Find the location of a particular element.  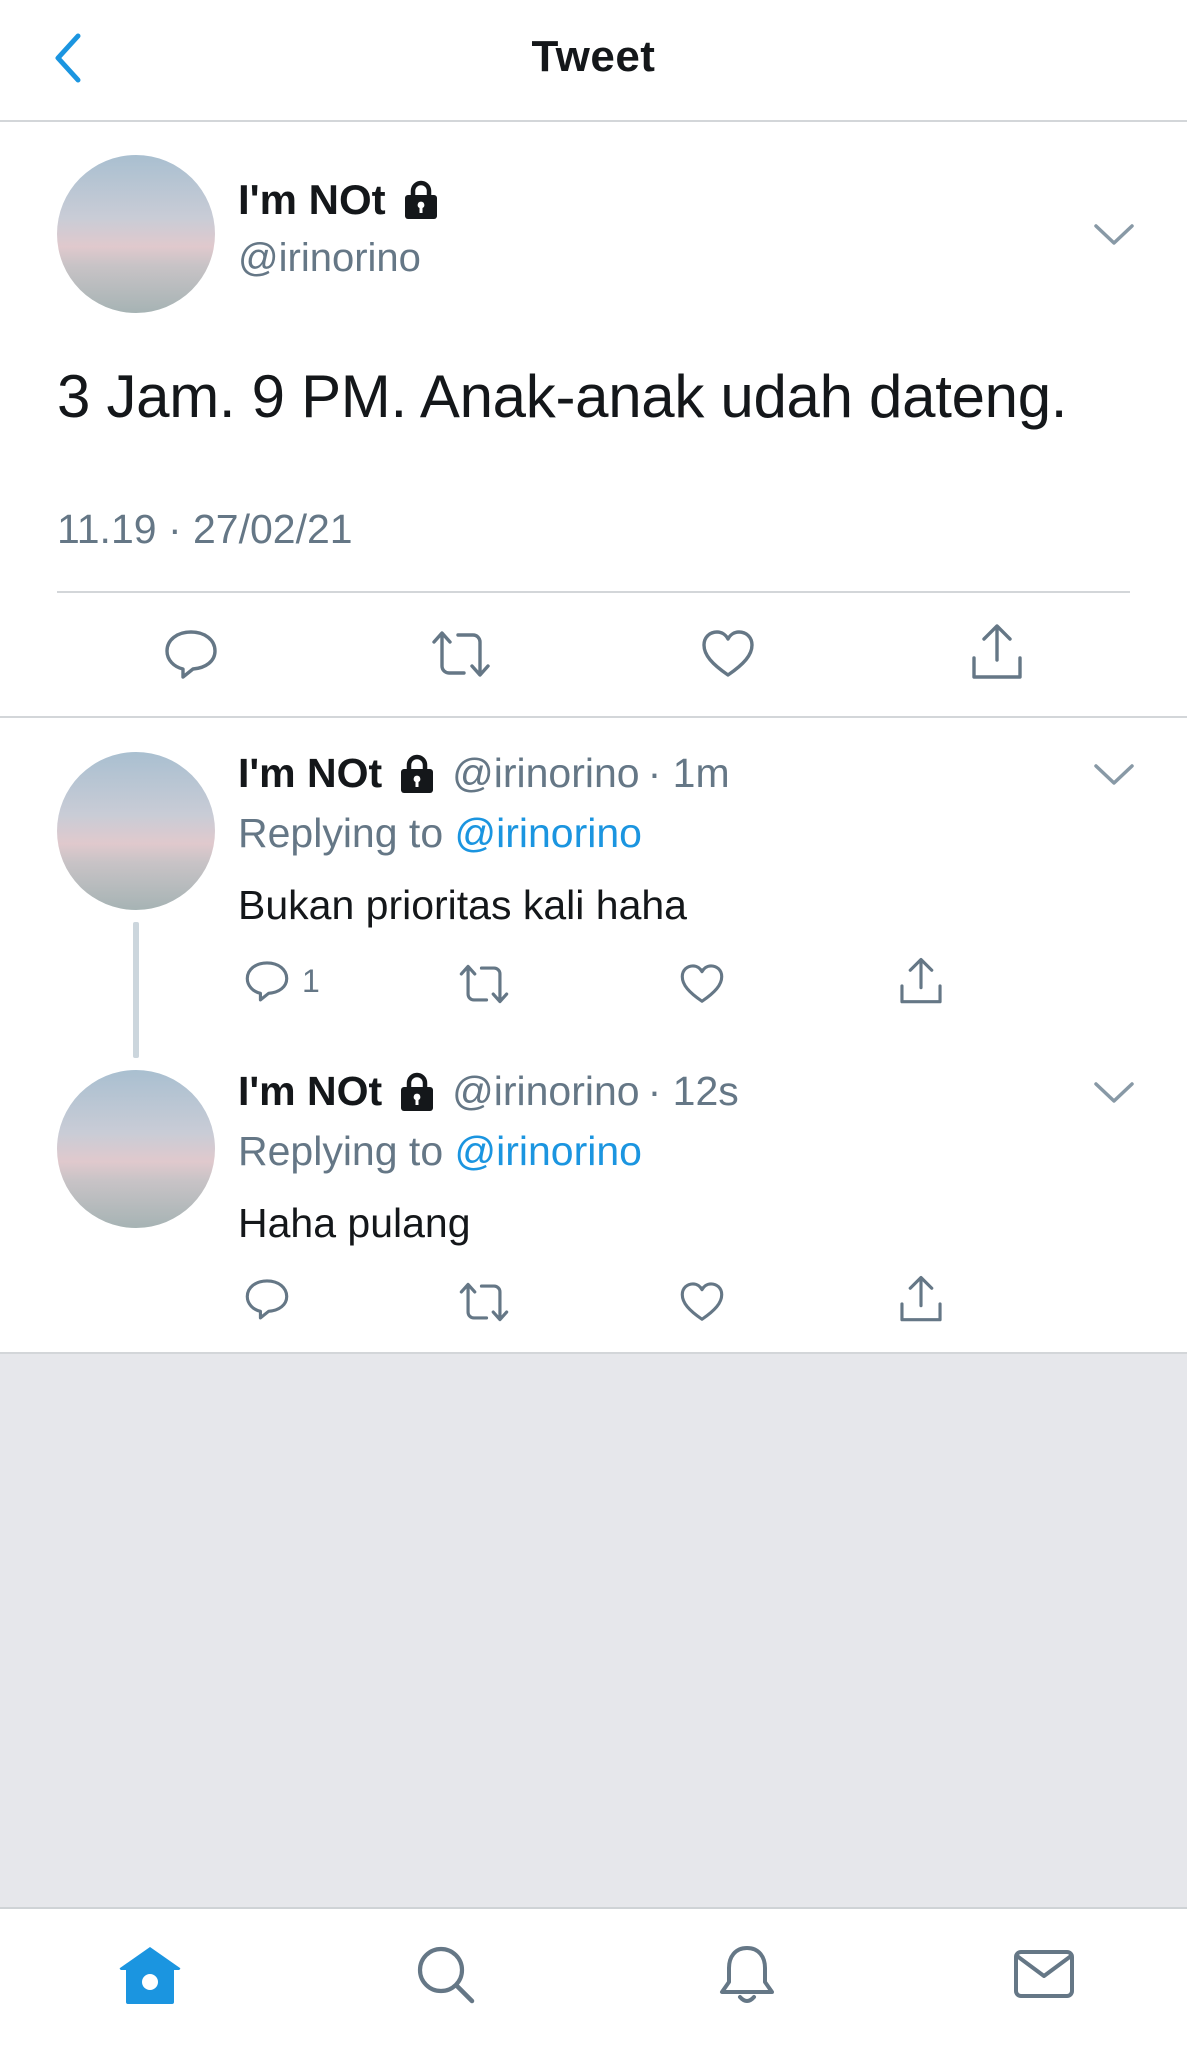

reply-header: I'm NOt @irinorino · 12s is located at coordinates (488, 1091).